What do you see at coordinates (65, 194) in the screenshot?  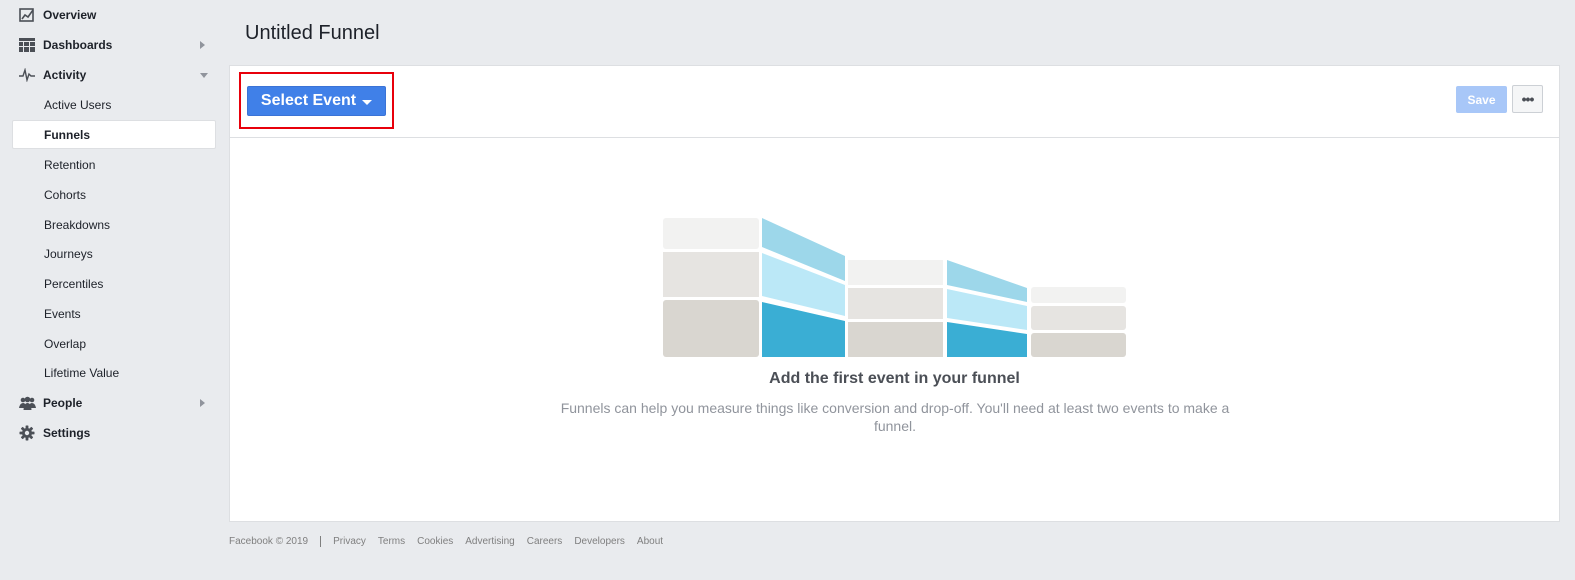 I see `sidebar-item-label: Cohorts` at bounding box center [65, 194].